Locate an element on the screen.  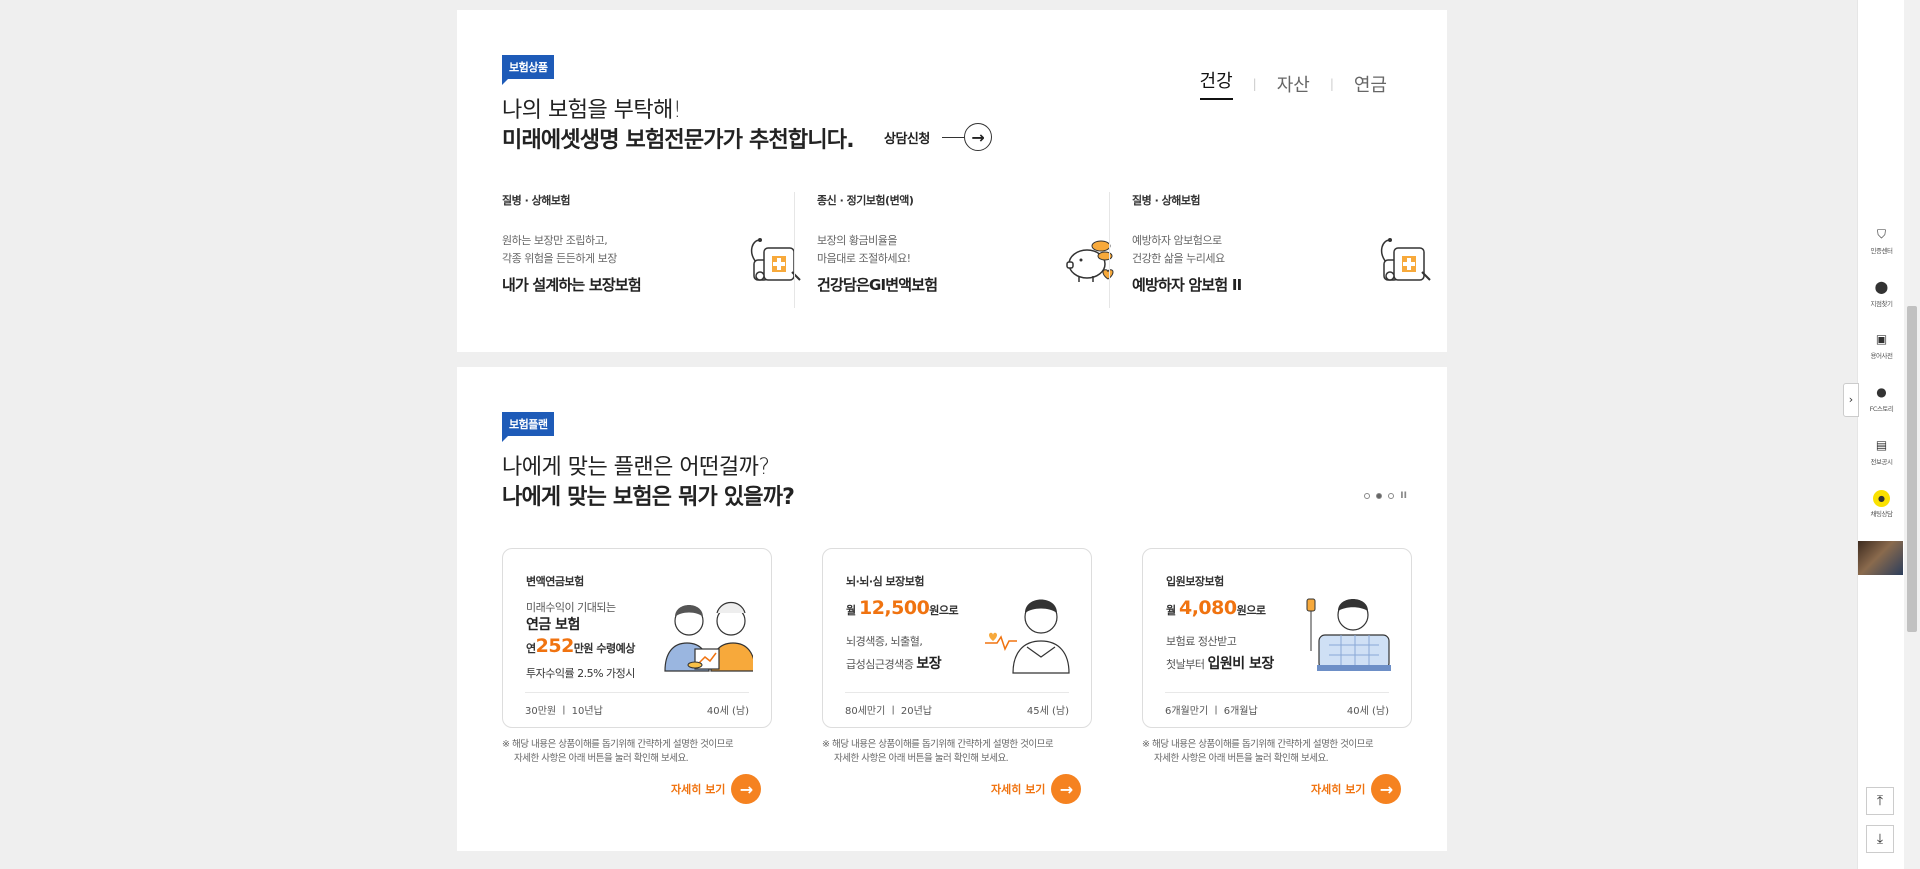
amount-number: 12,500 is located at coordinates (894, 608).